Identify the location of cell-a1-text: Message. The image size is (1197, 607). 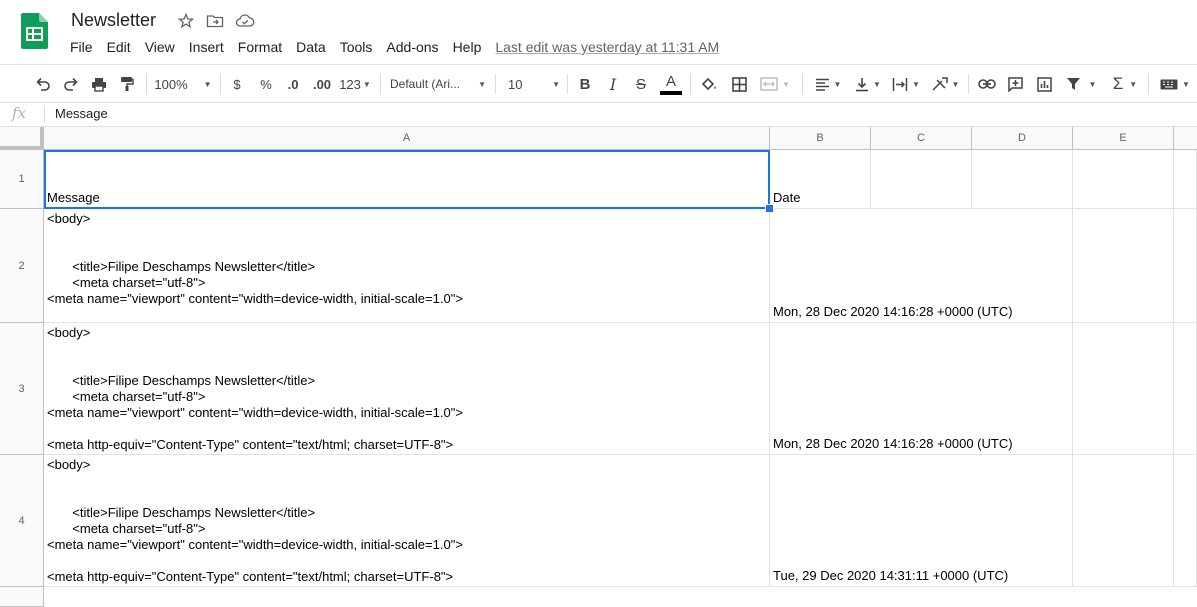
(73, 197).